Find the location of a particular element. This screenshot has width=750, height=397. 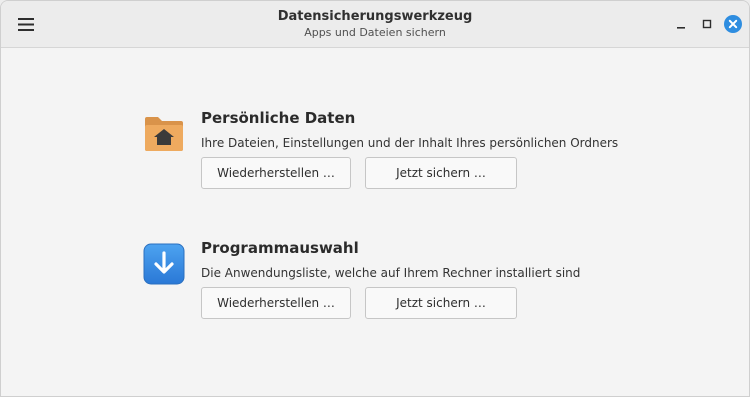

section-title: Programmauswahl is located at coordinates (280, 248).